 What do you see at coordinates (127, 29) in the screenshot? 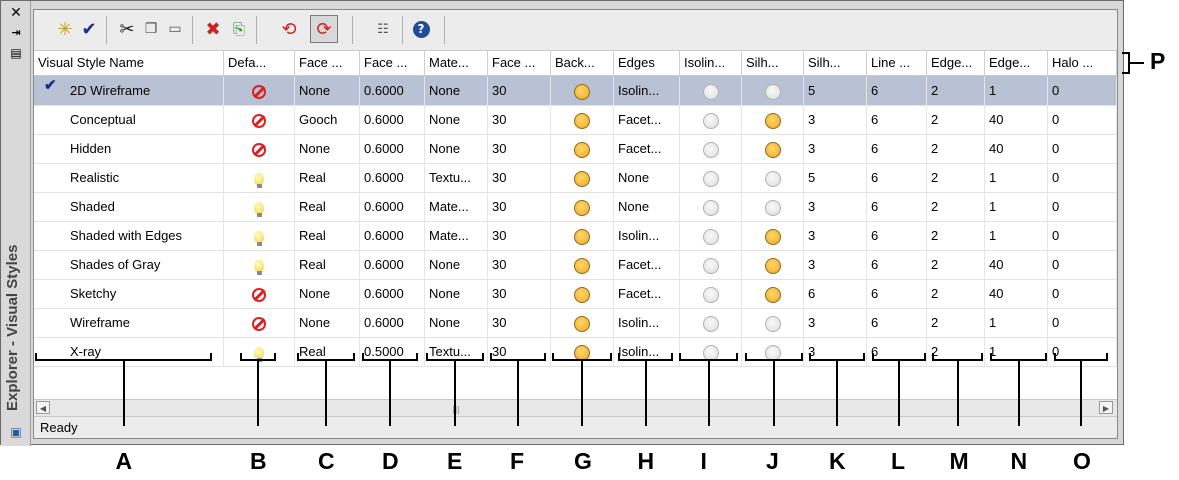
I see `cut-icon: ✂` at bounding box center [127, 29].